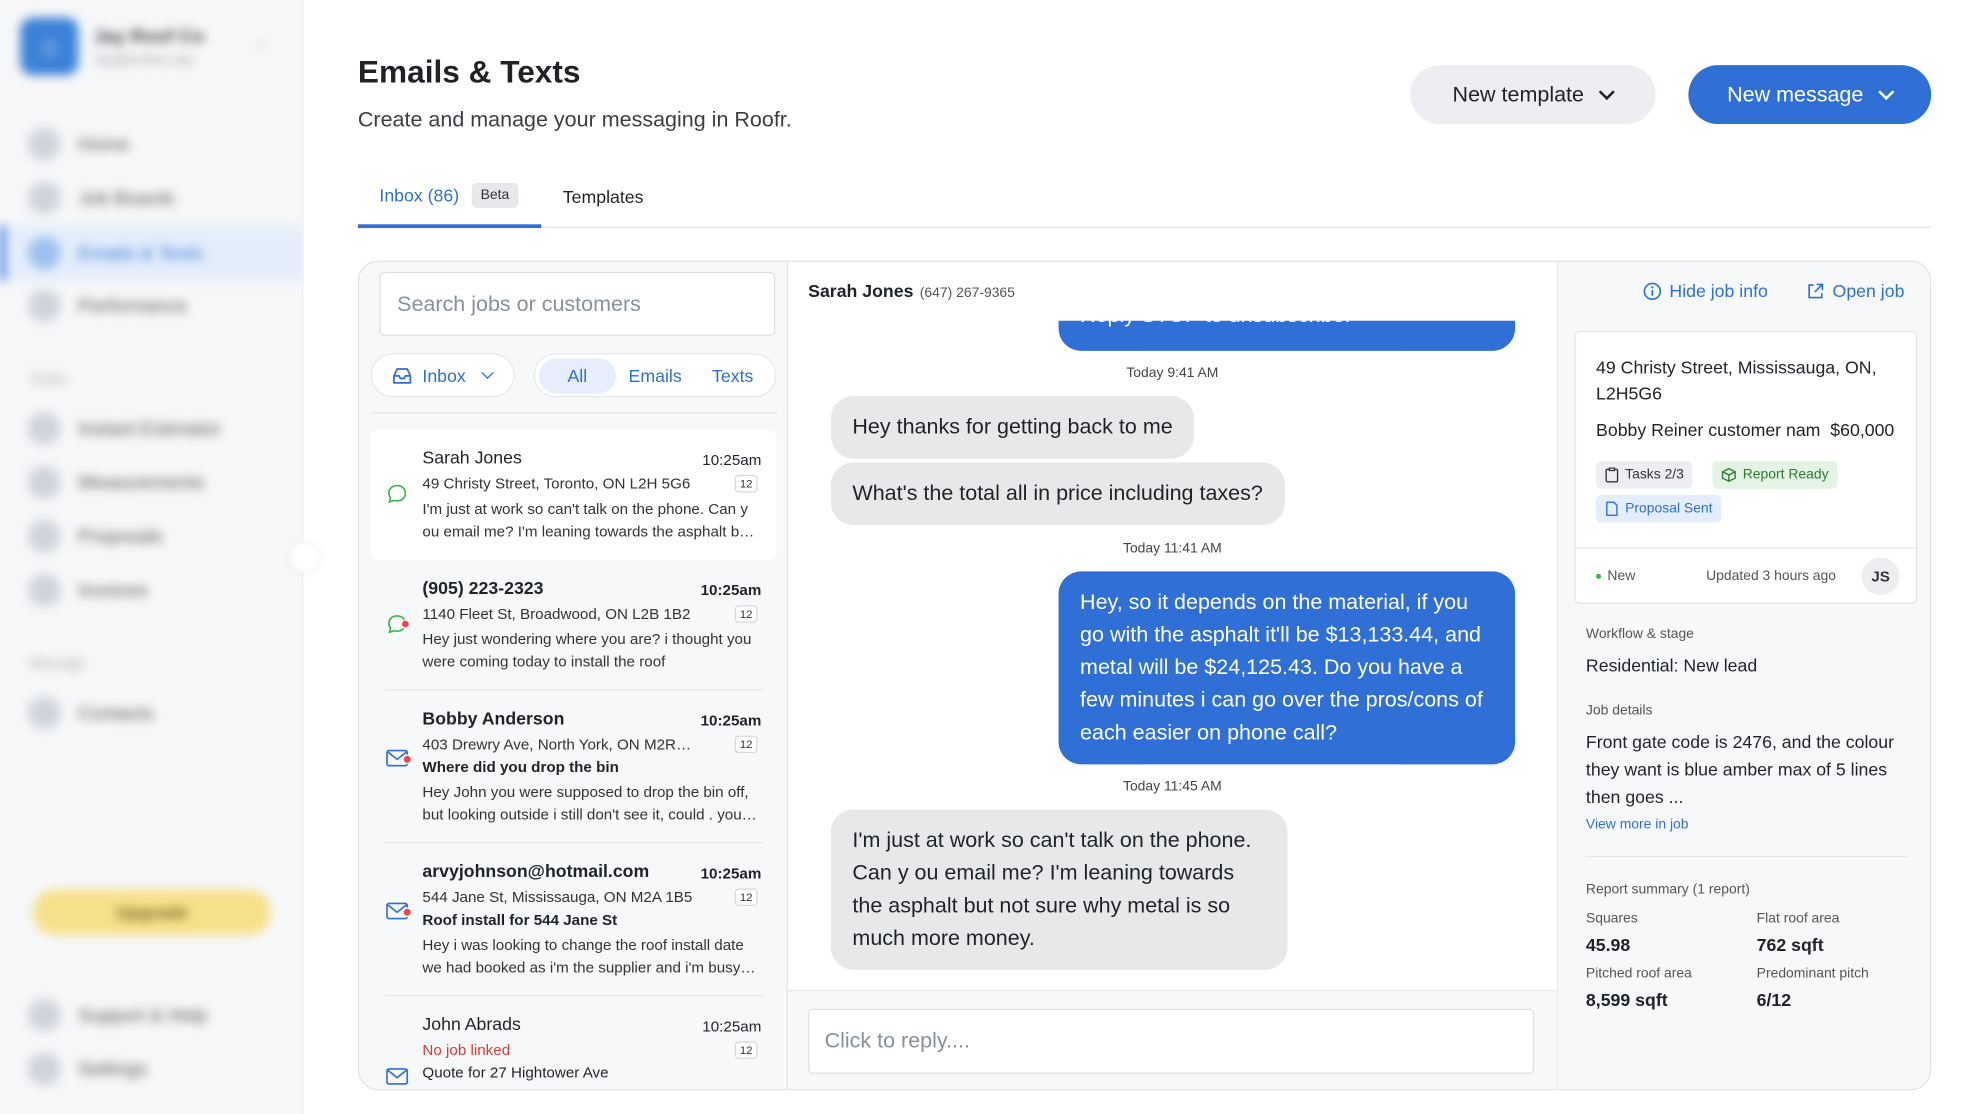 This screenshot has height=1114, width=1964. I want to click on pitched-roof-label: Pitched roof area, so click(1638, 974).